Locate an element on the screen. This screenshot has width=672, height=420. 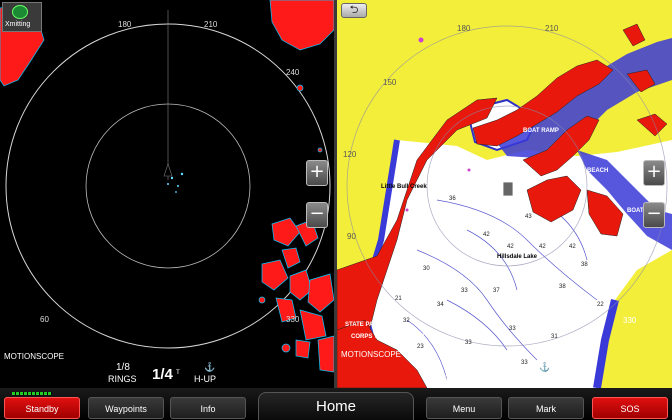
depth-sounding: 34 is located at coordinates (440, 305).